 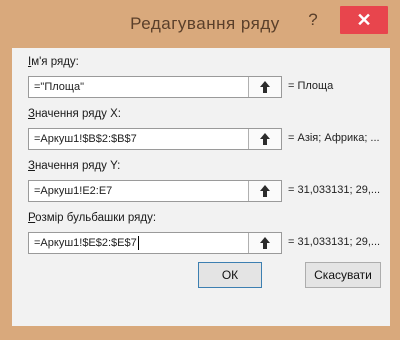 I want to click on close-button: ✕, so click(x=364, y=20).